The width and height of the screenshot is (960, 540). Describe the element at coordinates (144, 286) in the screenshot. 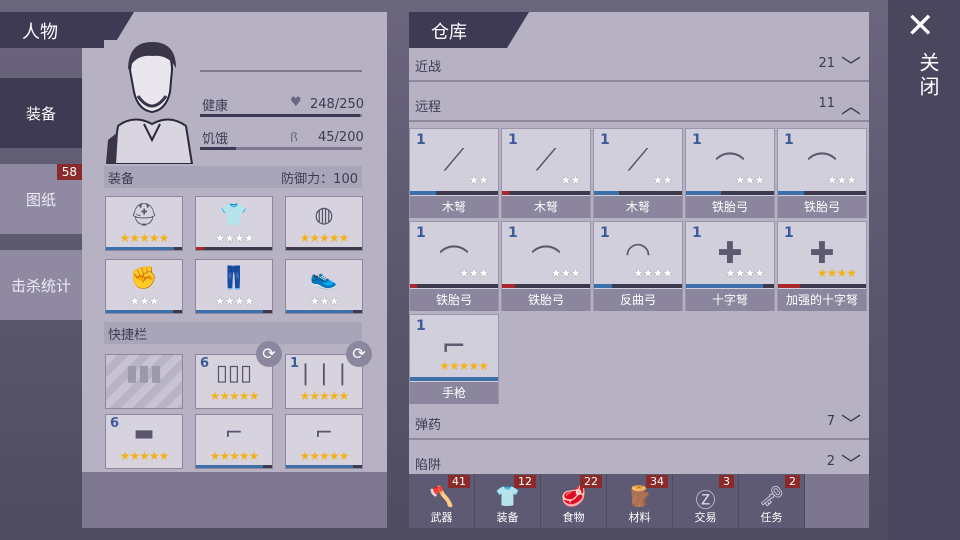

I see `equip-slot-hands: ✊ ★★★` at that location.